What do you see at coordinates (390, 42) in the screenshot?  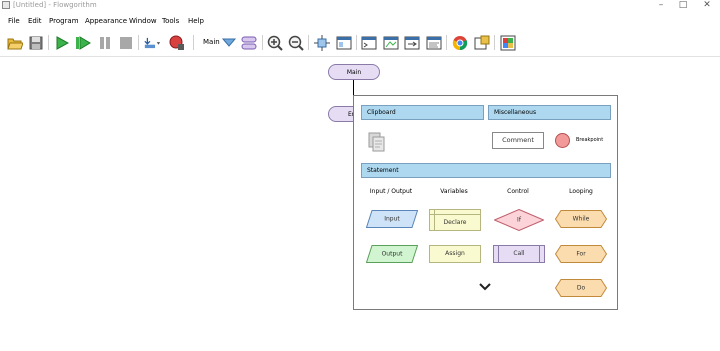 I see `variable-watch-window-icon` at bounding box center [390, 42].